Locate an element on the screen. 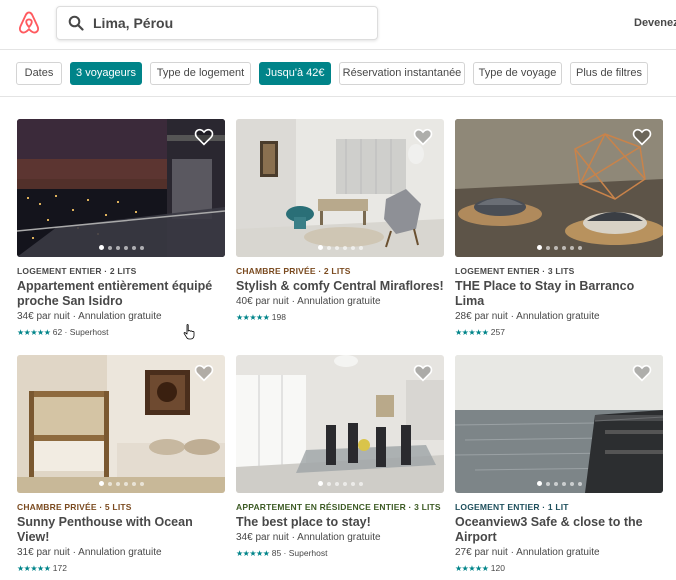 The image size is (676, 580). filter-more-button: Plus de filtres is located at coordinates (609, 73).